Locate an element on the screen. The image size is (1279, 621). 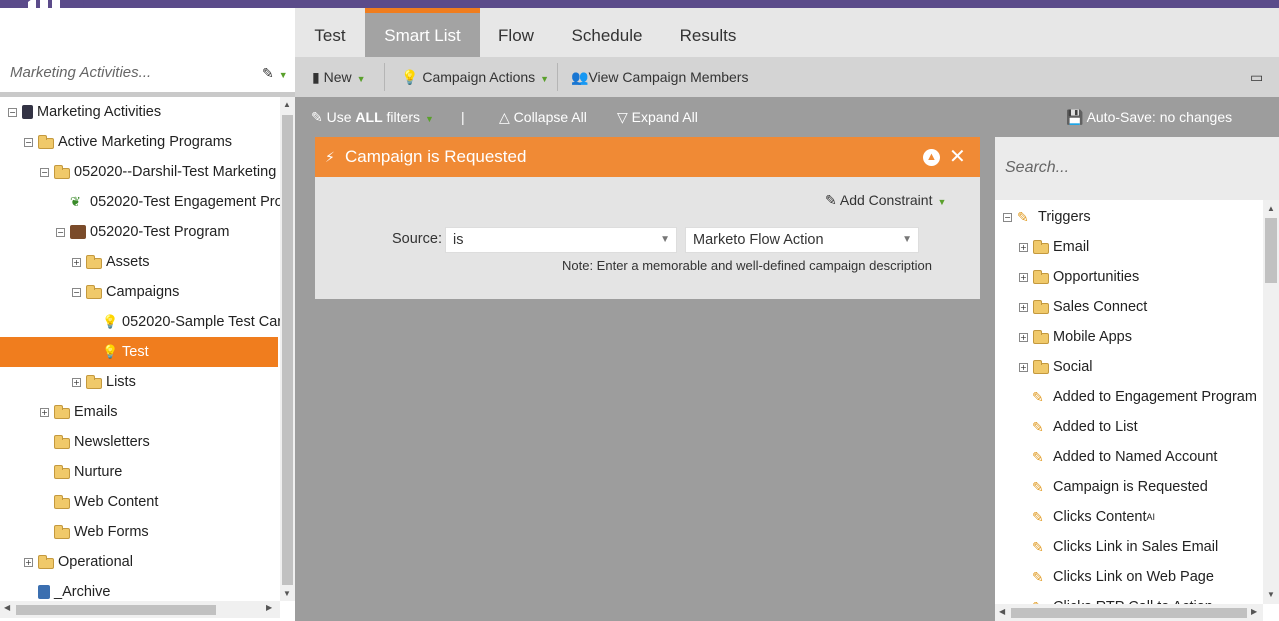
tree-item-label: Newsletters is located at coordinates (112, 442).